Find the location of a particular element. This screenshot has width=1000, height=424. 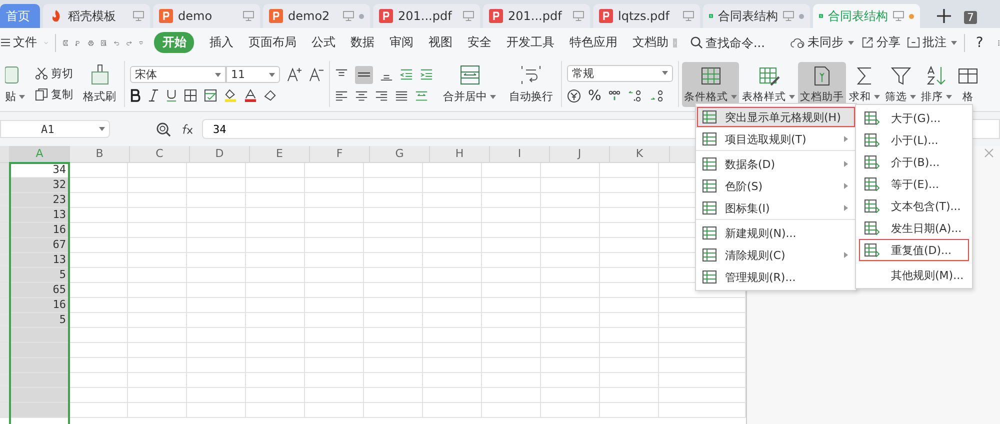

presentation-icon is located at coordinates (166, 16).